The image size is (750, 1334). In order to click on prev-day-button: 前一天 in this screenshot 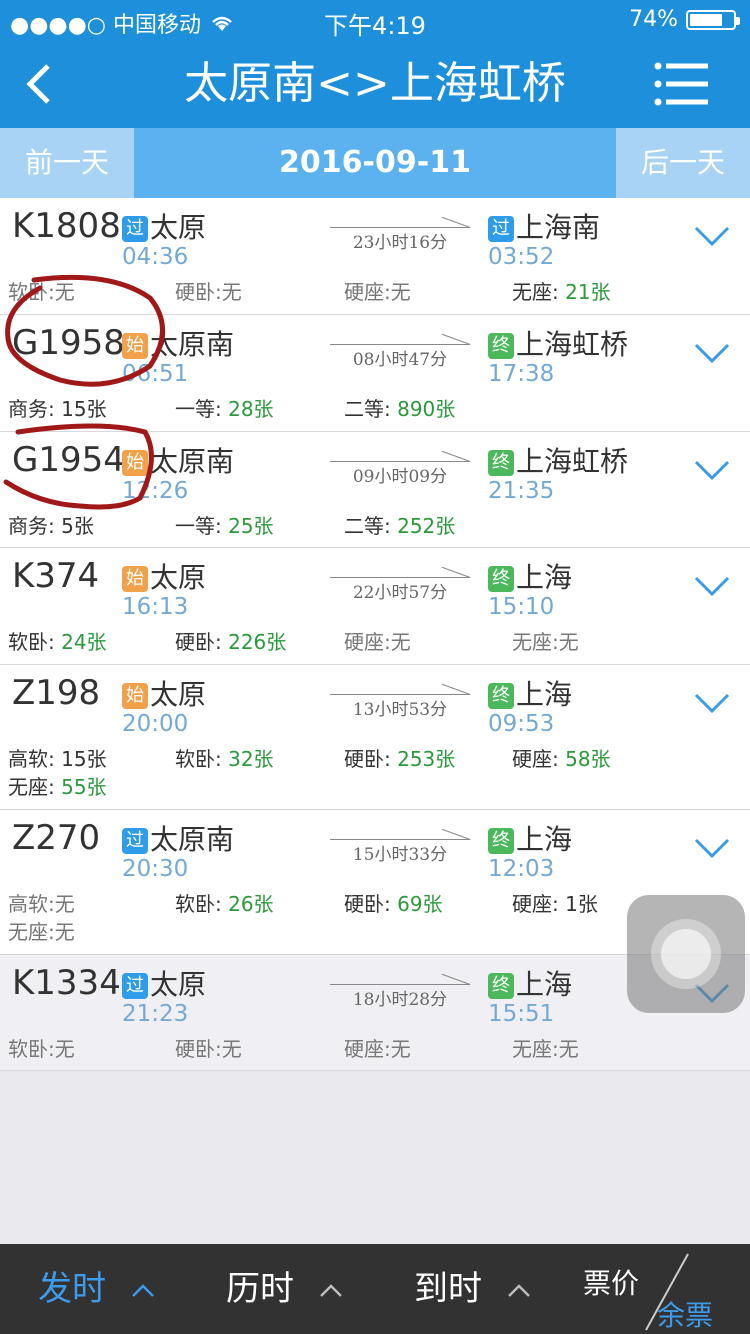, I will do `click(67, 163)`.